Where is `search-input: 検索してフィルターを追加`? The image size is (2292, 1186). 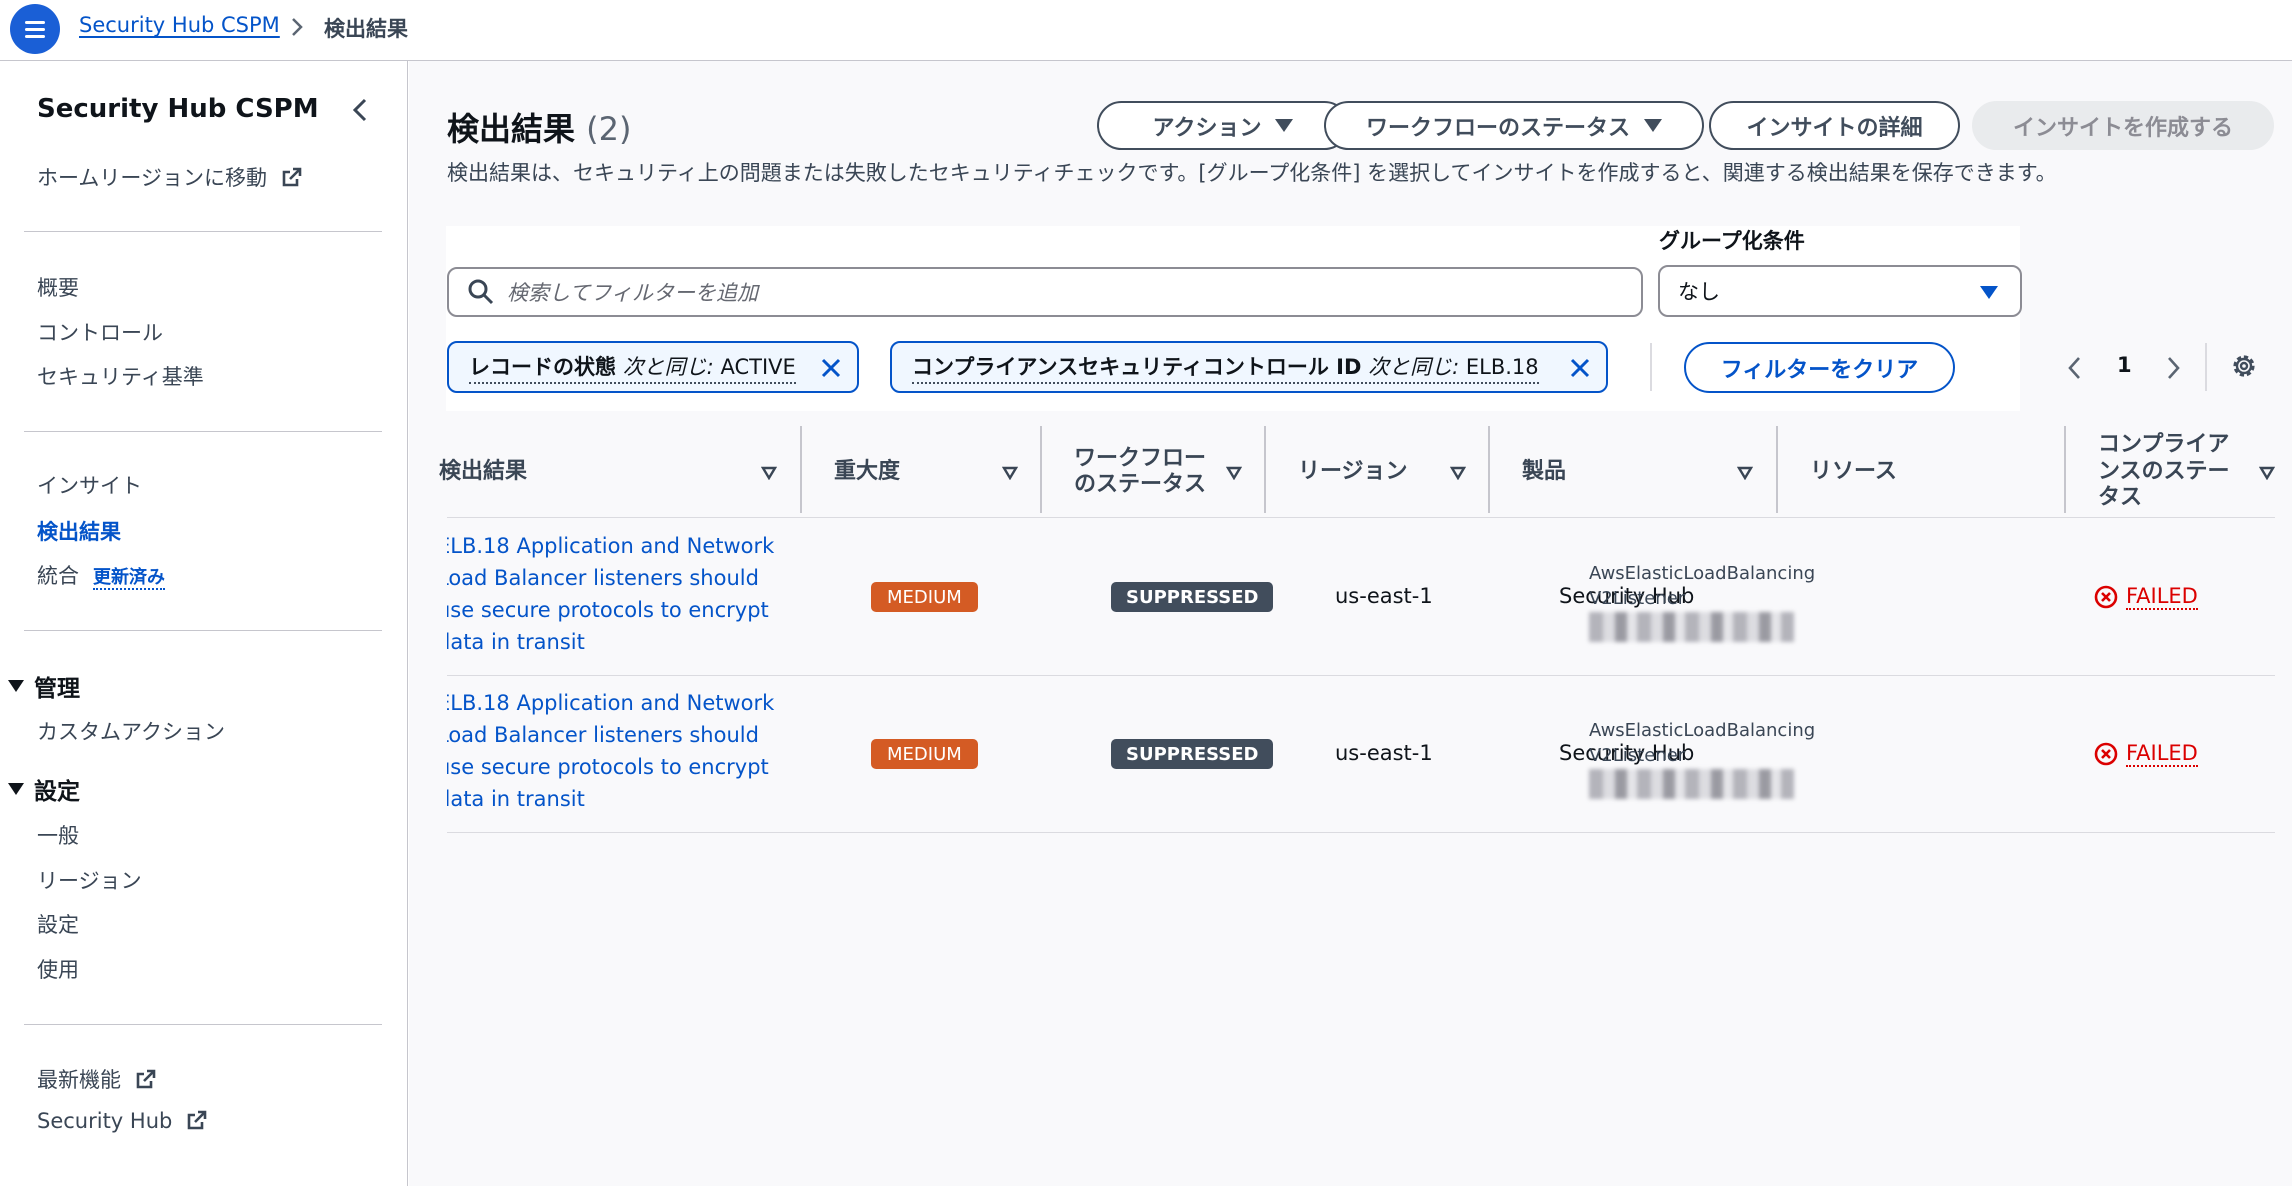 search-input: 検索してフィルターを追加 is located at coordinates (1045, 292).